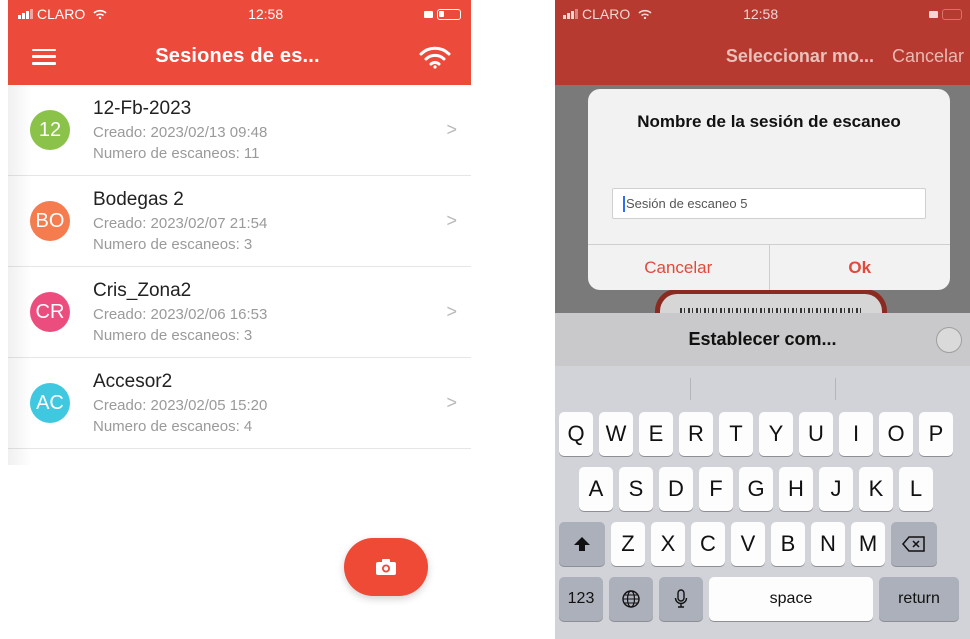 This screenshot has height=639, width=970. What do you see at coordinates (616, 434) in the screenshot?
I see `key: W` at bounding box center [616, 434].